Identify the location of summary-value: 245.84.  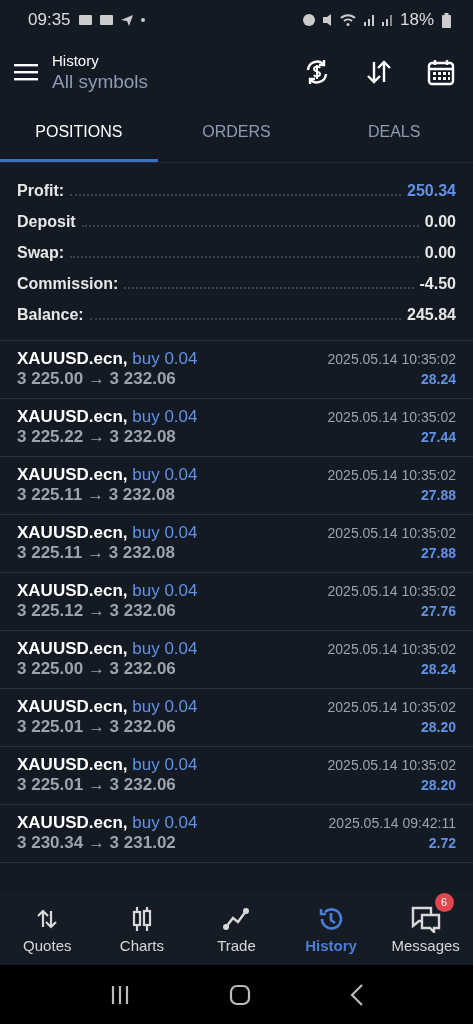
(431, 314).